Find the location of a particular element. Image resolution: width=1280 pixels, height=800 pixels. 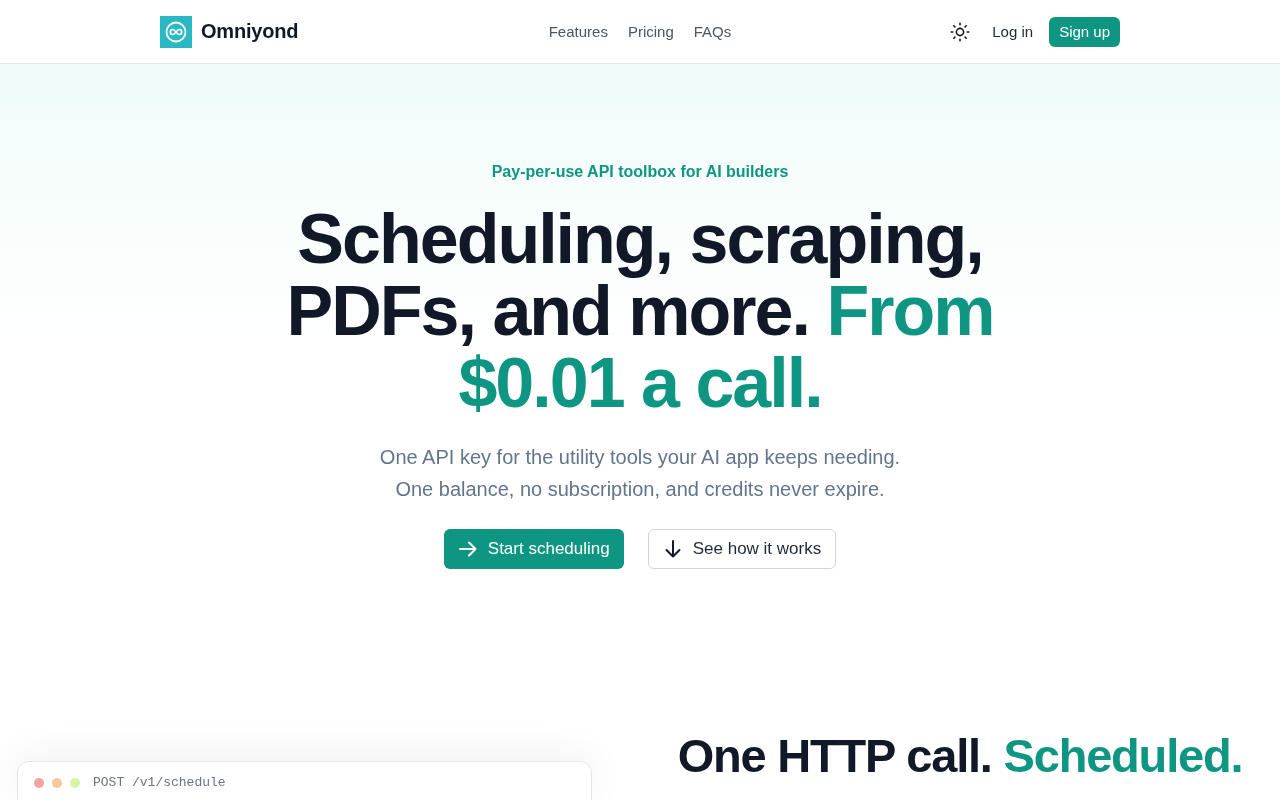

signup-button: Sign up is located at coordinates (1084, 31).